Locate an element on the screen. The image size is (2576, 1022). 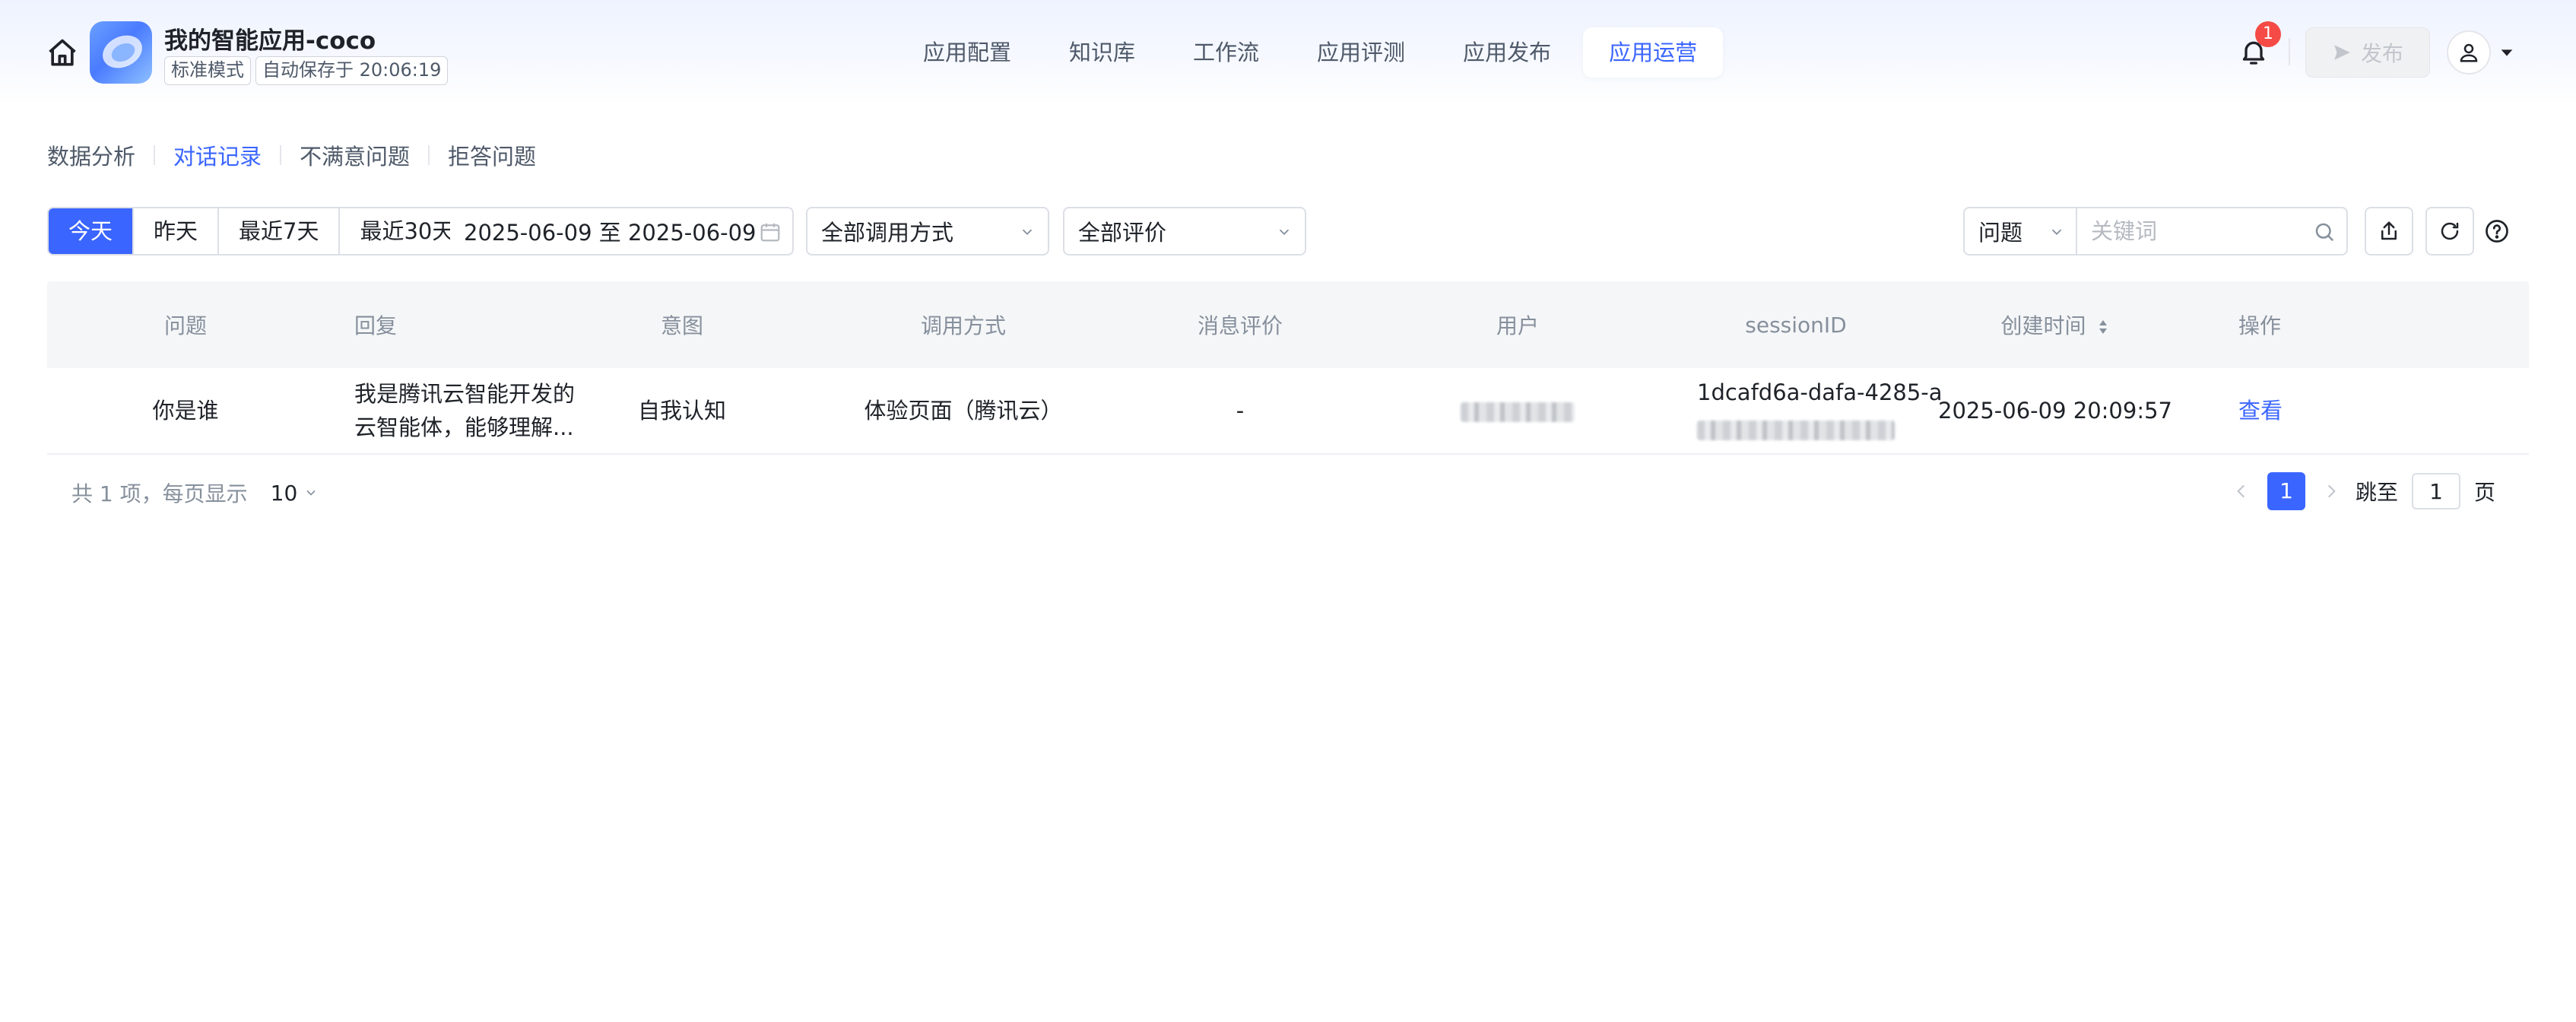
cell-intent: 自我认知 is located at coordinates (682, 411).